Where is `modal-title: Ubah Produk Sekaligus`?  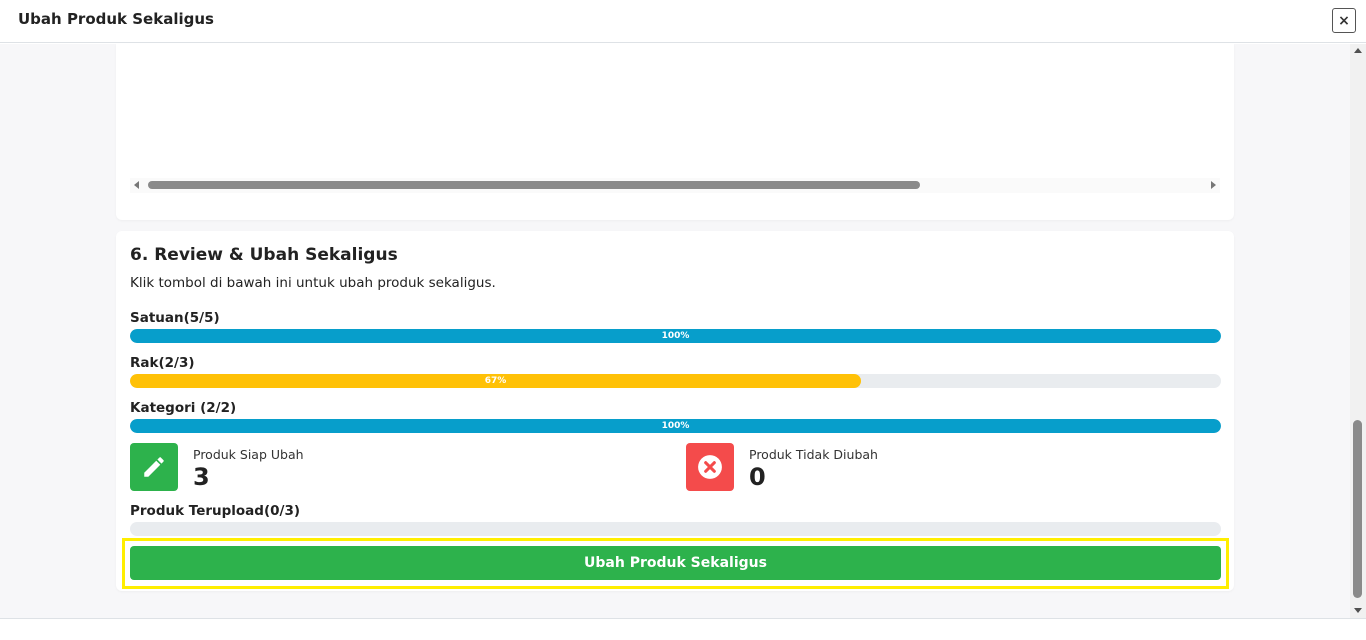
modal-title: Ubah Produk Sekaligus is located at coordinates (116, 19).